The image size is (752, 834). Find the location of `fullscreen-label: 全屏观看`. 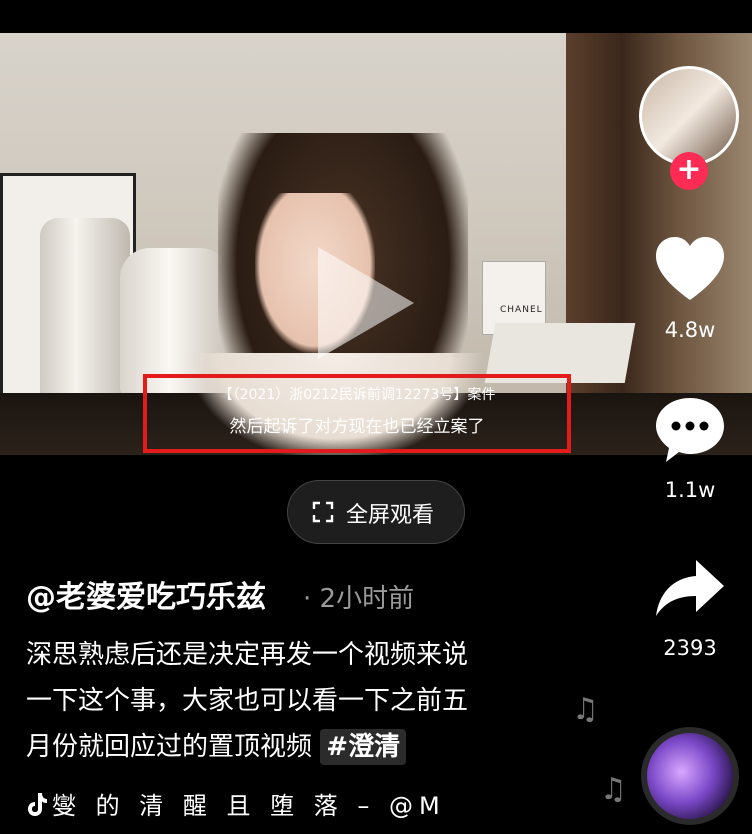

fullscreen-label: 全屏观看 is located at coordinates (390, 515).